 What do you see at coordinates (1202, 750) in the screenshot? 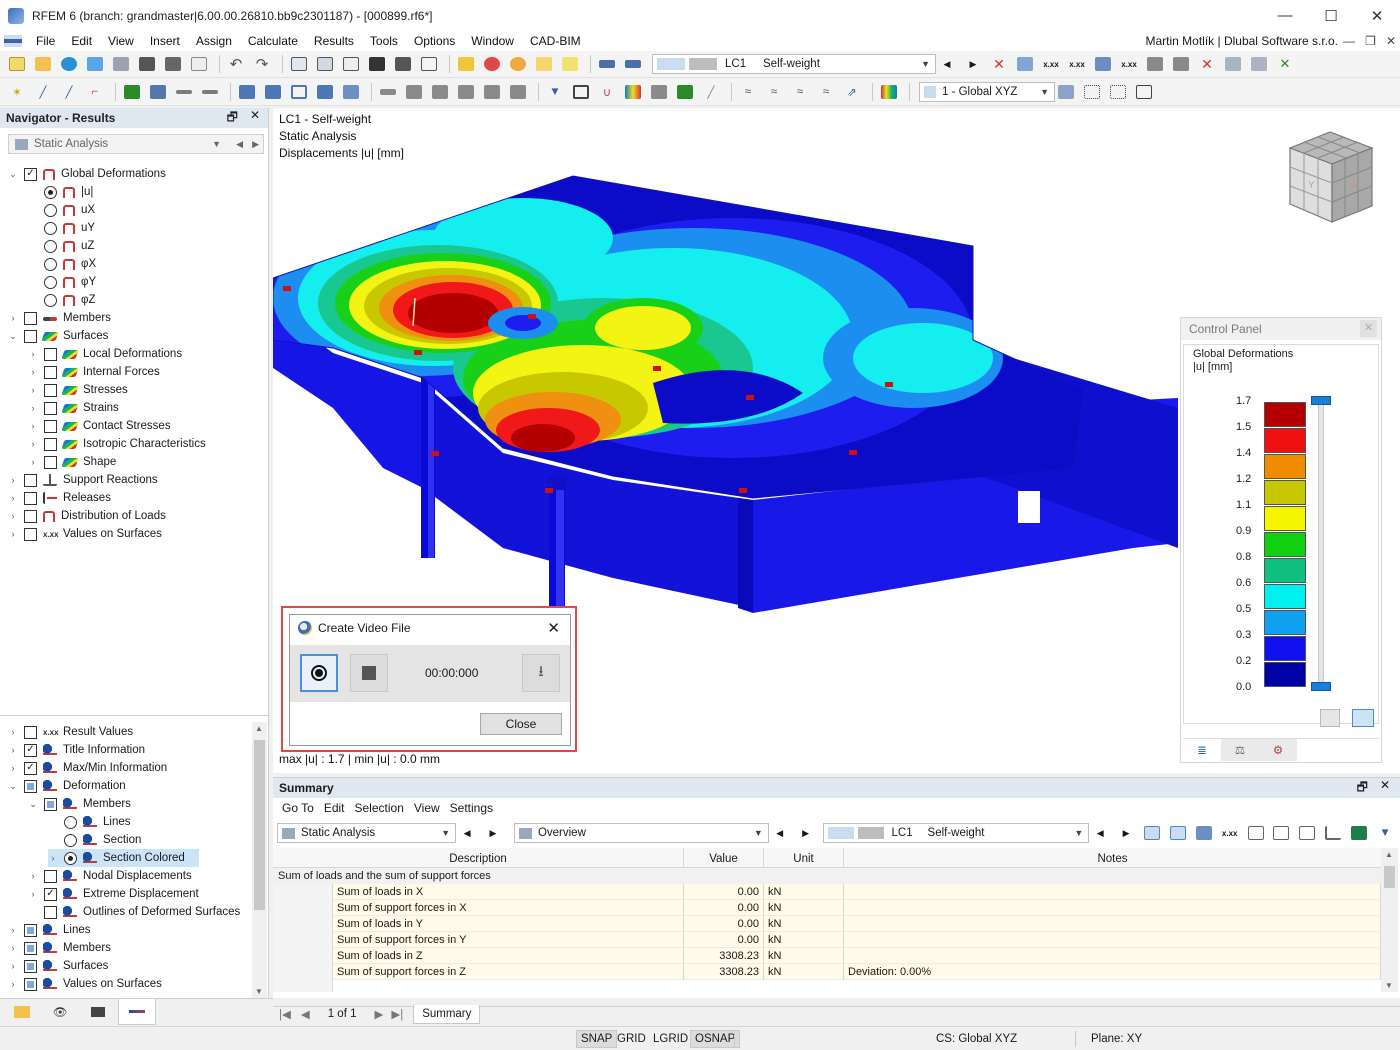
I see `list-tab-icon: ≣` at bounding box center [1202, 750].